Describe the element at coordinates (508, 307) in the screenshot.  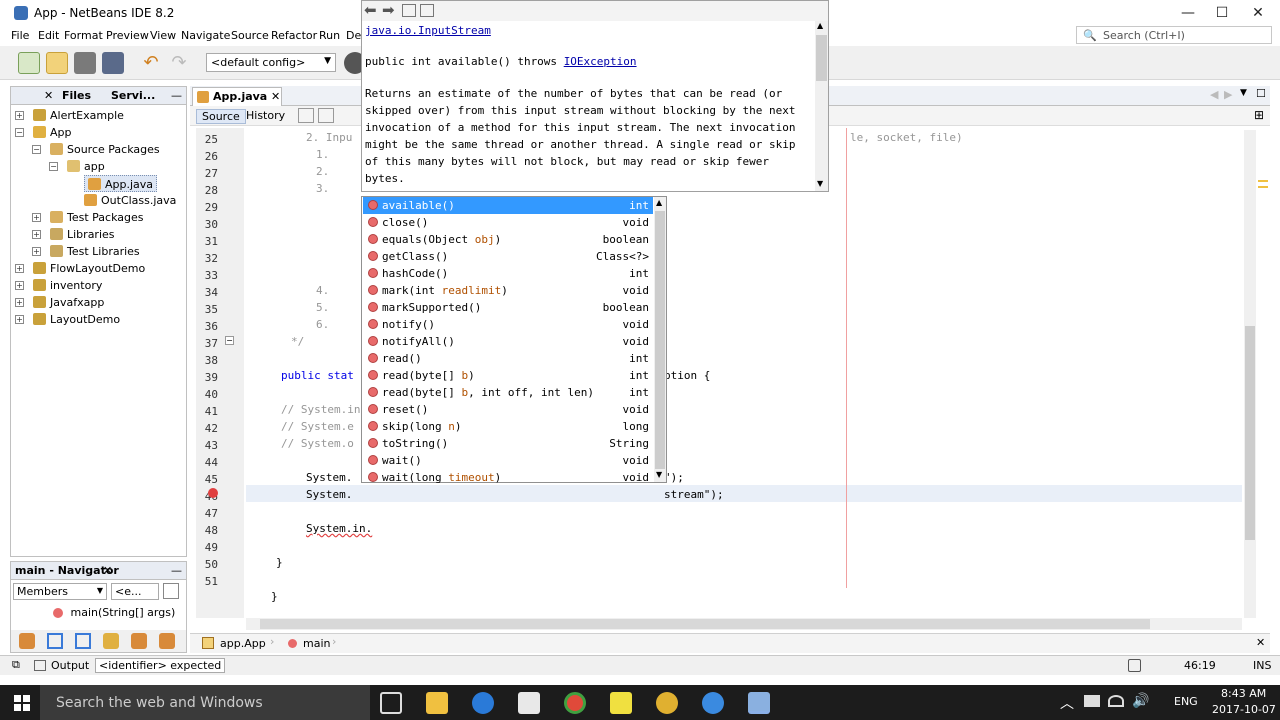
I see `completion-item: markSupported() boolean` at that location.